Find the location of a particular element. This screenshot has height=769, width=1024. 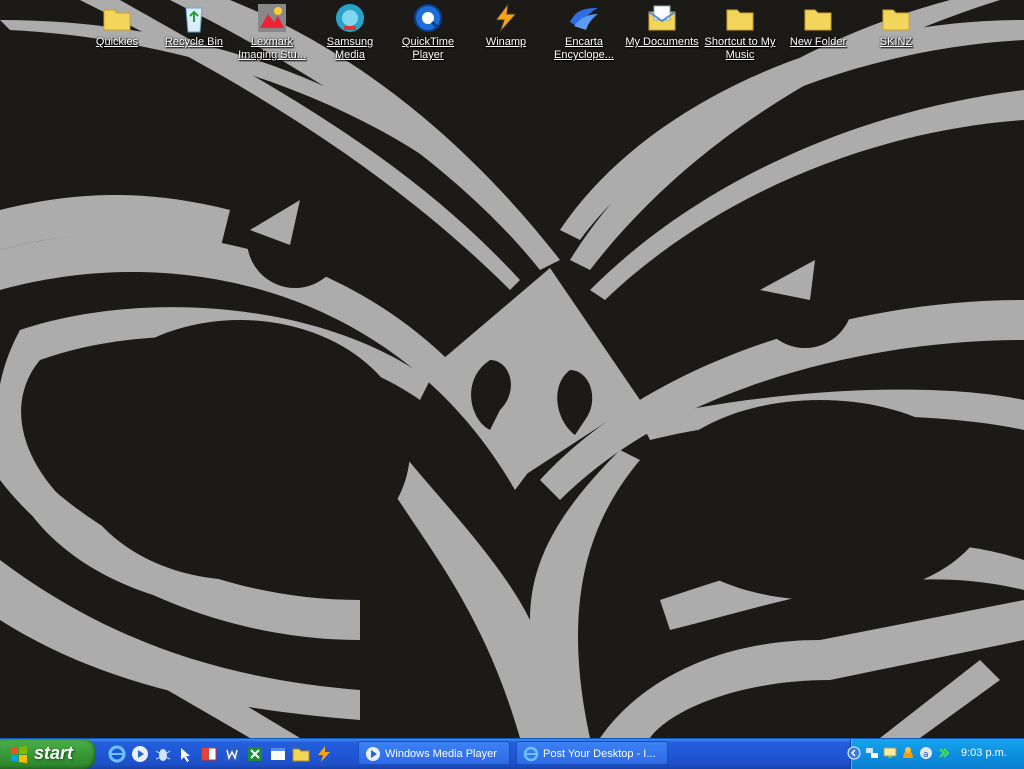

desktop-icon-quickies: Quickies is located at coordinates (117, 25).